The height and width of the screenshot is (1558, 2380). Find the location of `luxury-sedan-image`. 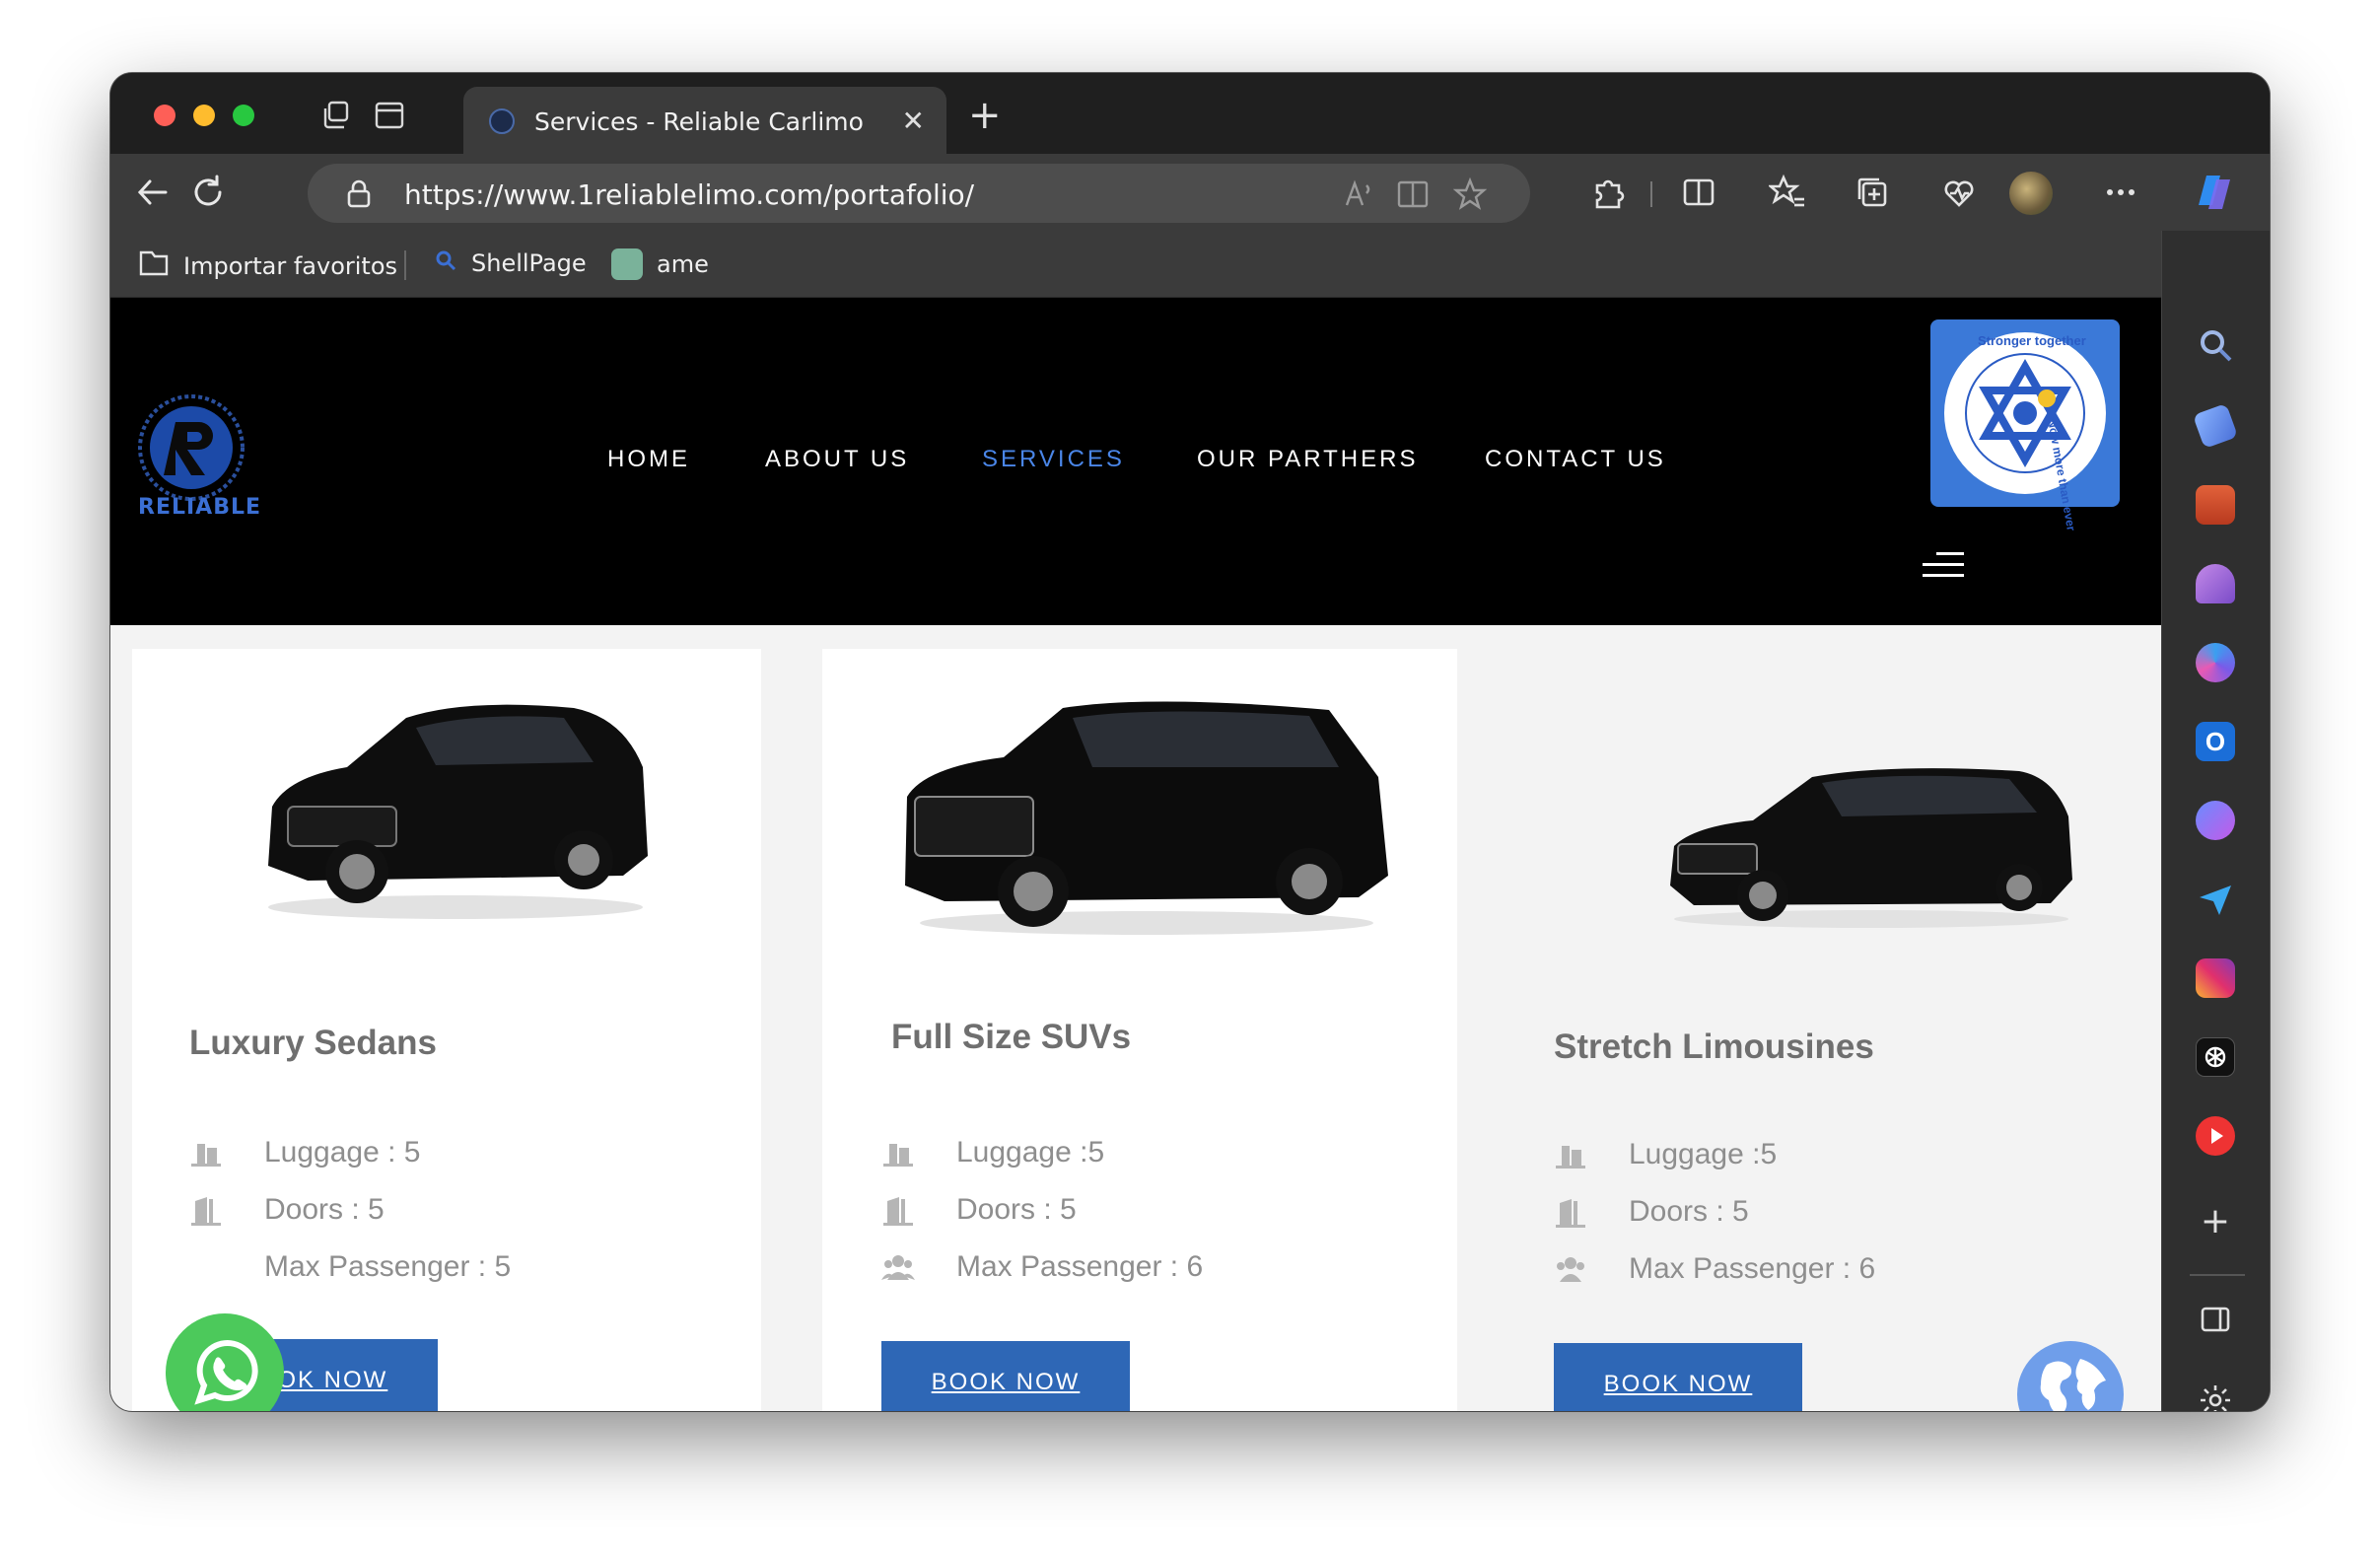

luxury-sedan-image is located at coordinates (455, 802).